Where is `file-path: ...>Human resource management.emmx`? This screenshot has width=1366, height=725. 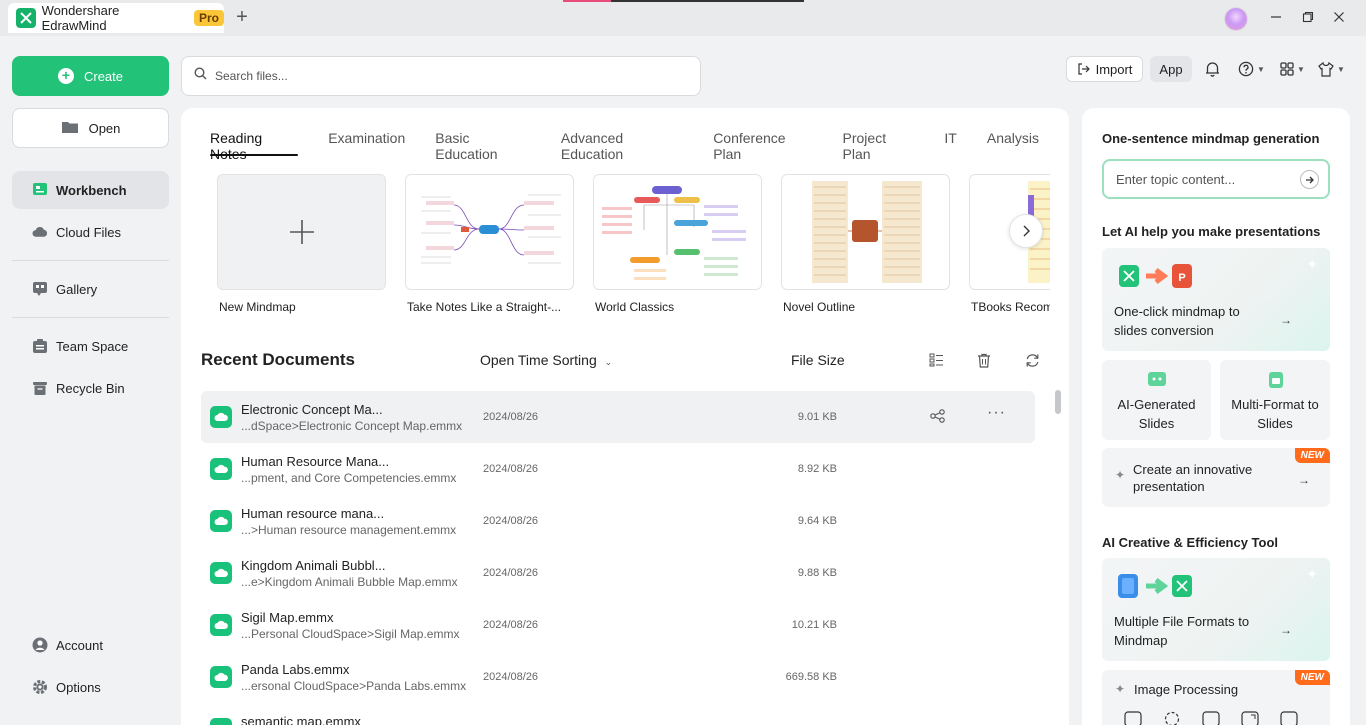
file-path: ...>Human resource management.emmx is located at coordinates (349, 530).